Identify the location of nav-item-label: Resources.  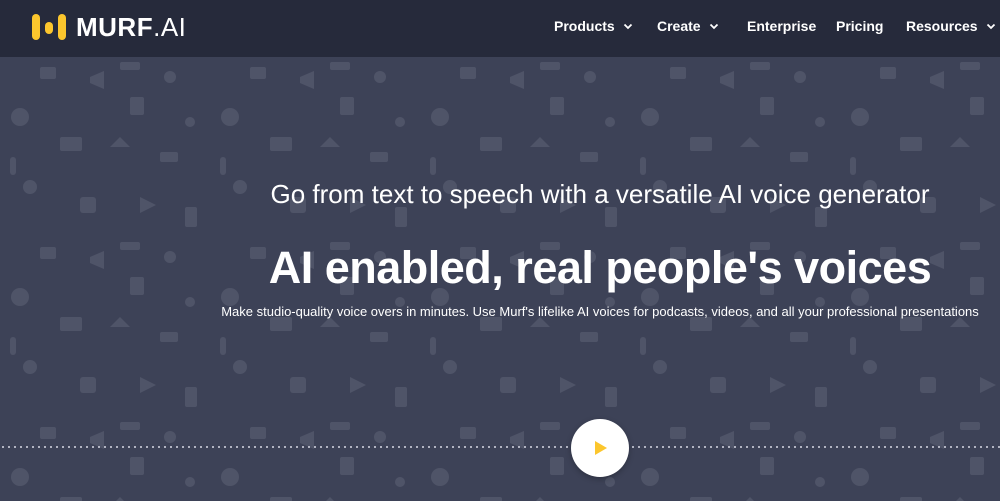
(942, 26).